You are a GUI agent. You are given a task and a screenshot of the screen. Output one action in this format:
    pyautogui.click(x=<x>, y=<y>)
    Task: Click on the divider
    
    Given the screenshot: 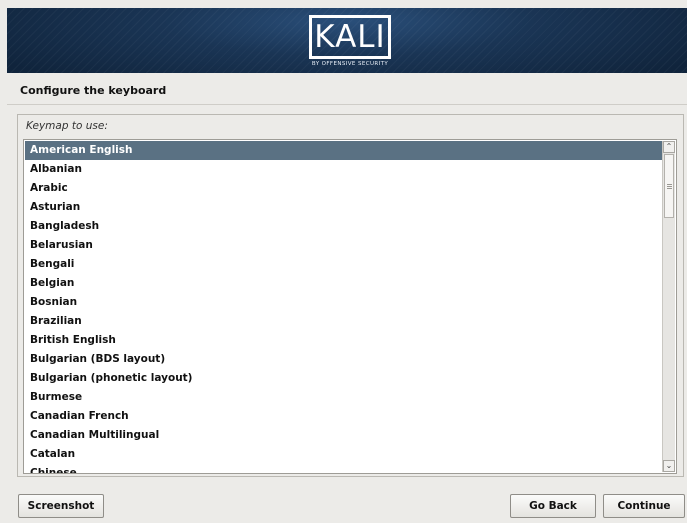 What is the action you would take?
    pyautogui.click(x=347, y=104)
    